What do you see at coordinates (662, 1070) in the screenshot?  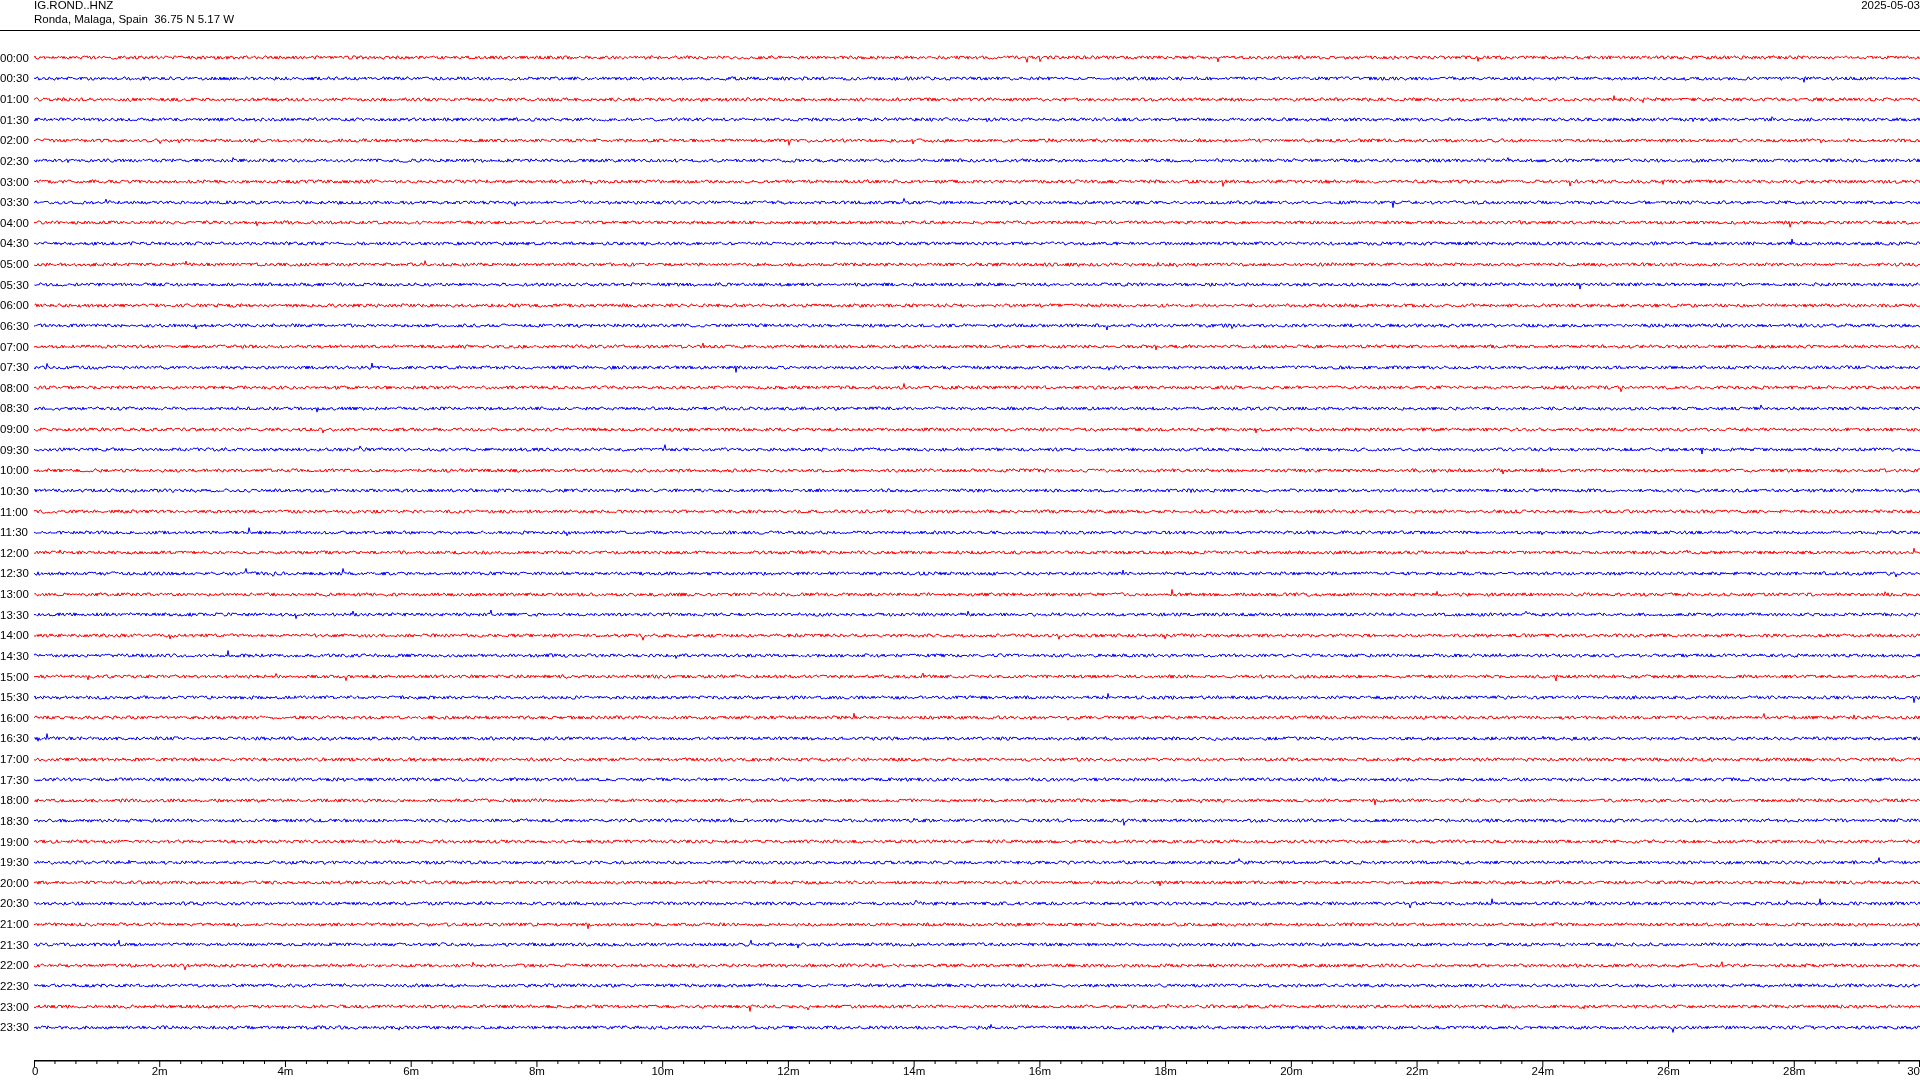 I see `axis-tick-label: 10m` at bounding box center [662, 1070].